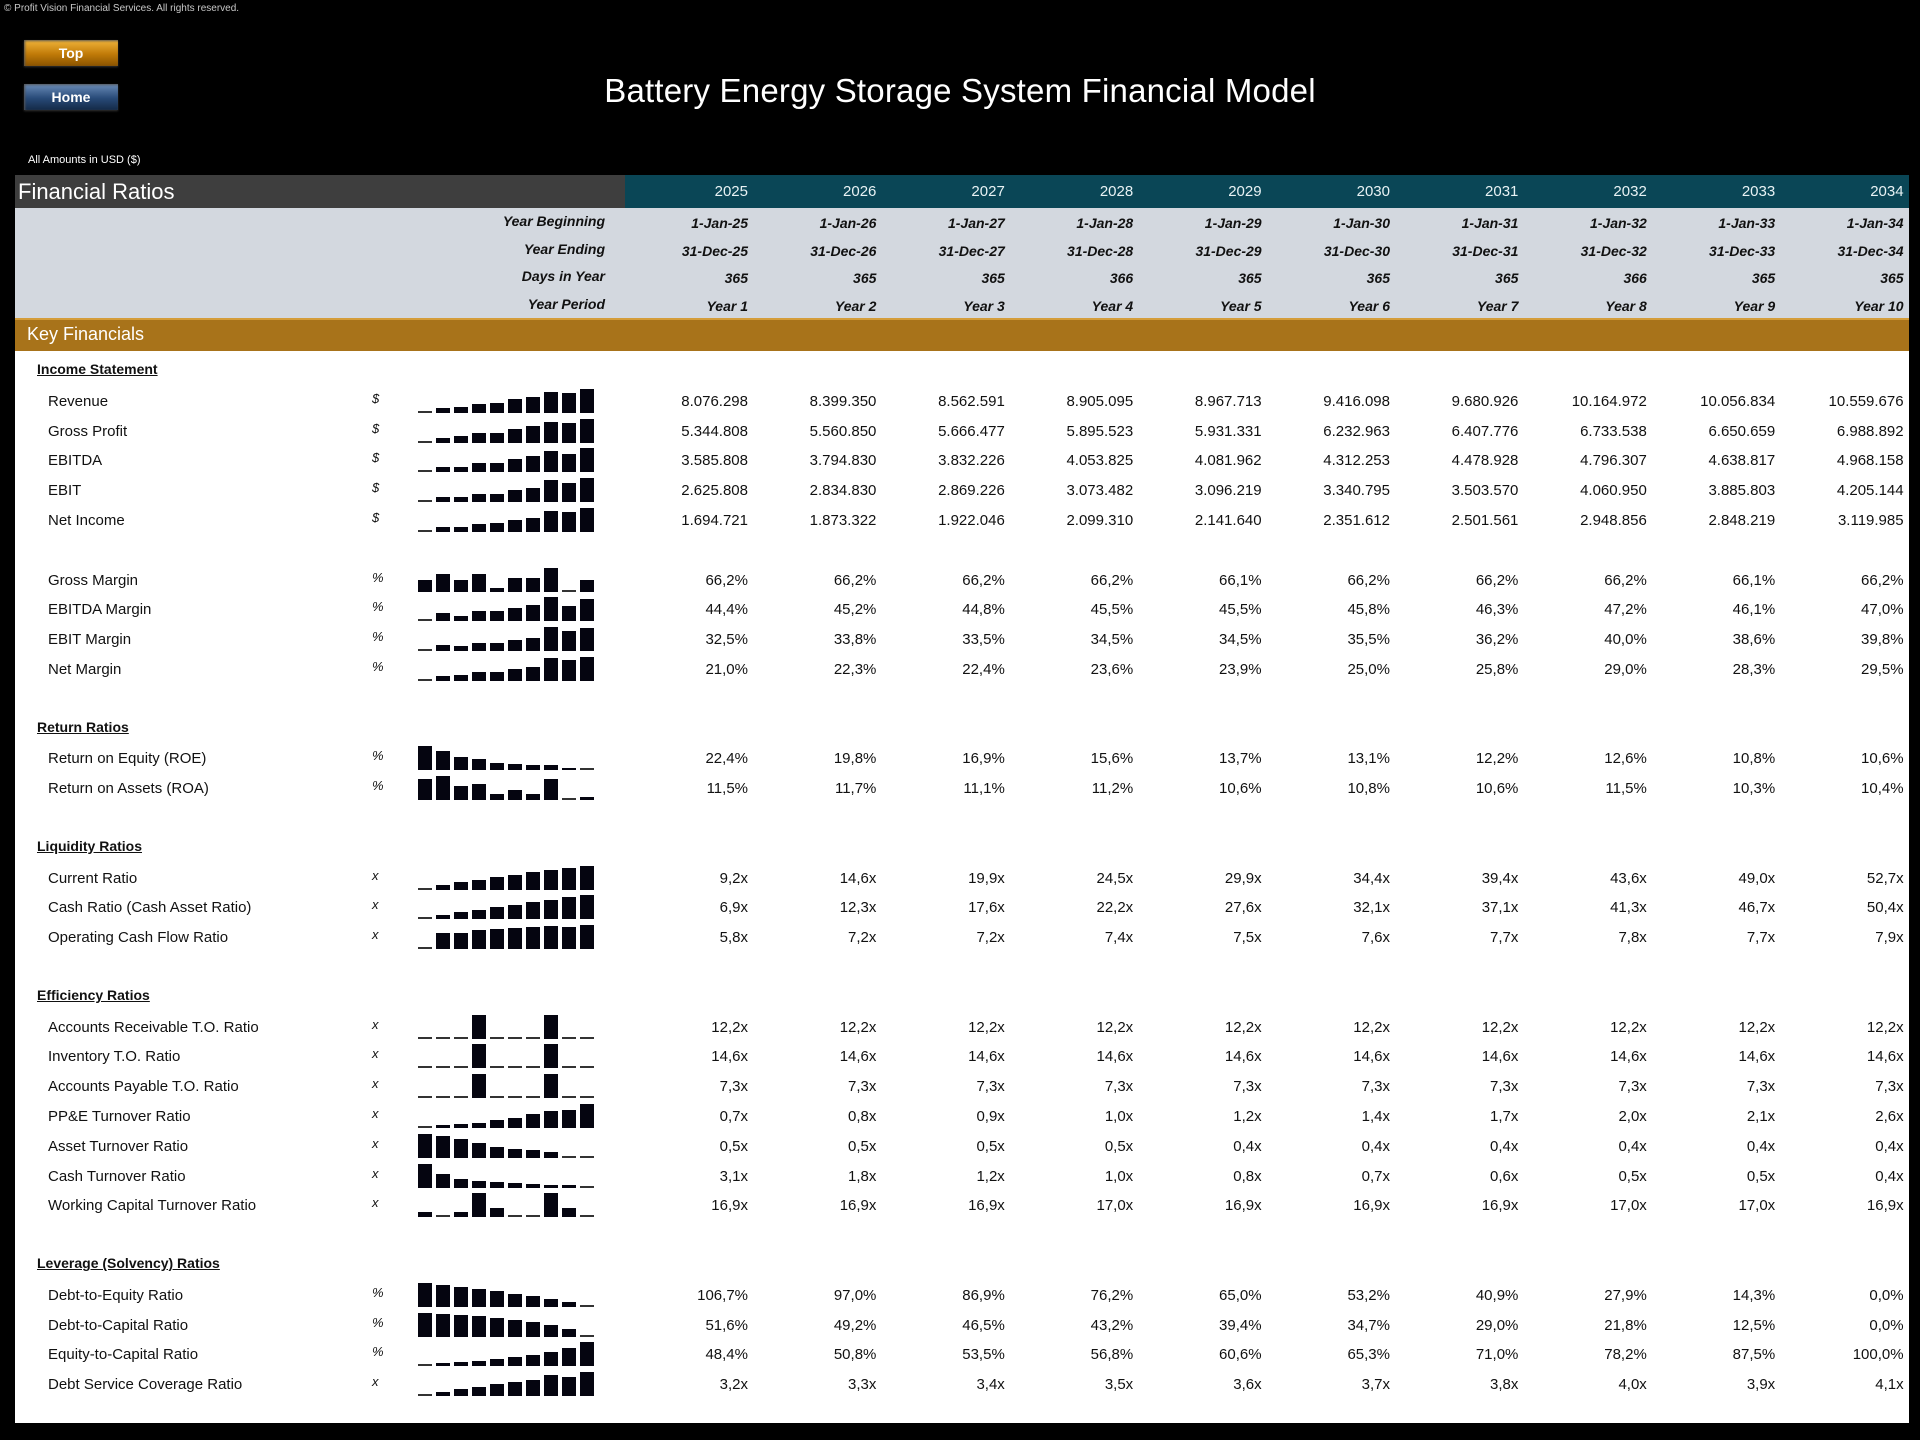 The height and width of the screenshot is (1440, 1920). I want to click on value-cell: 12,2%, so click(1497, 759).